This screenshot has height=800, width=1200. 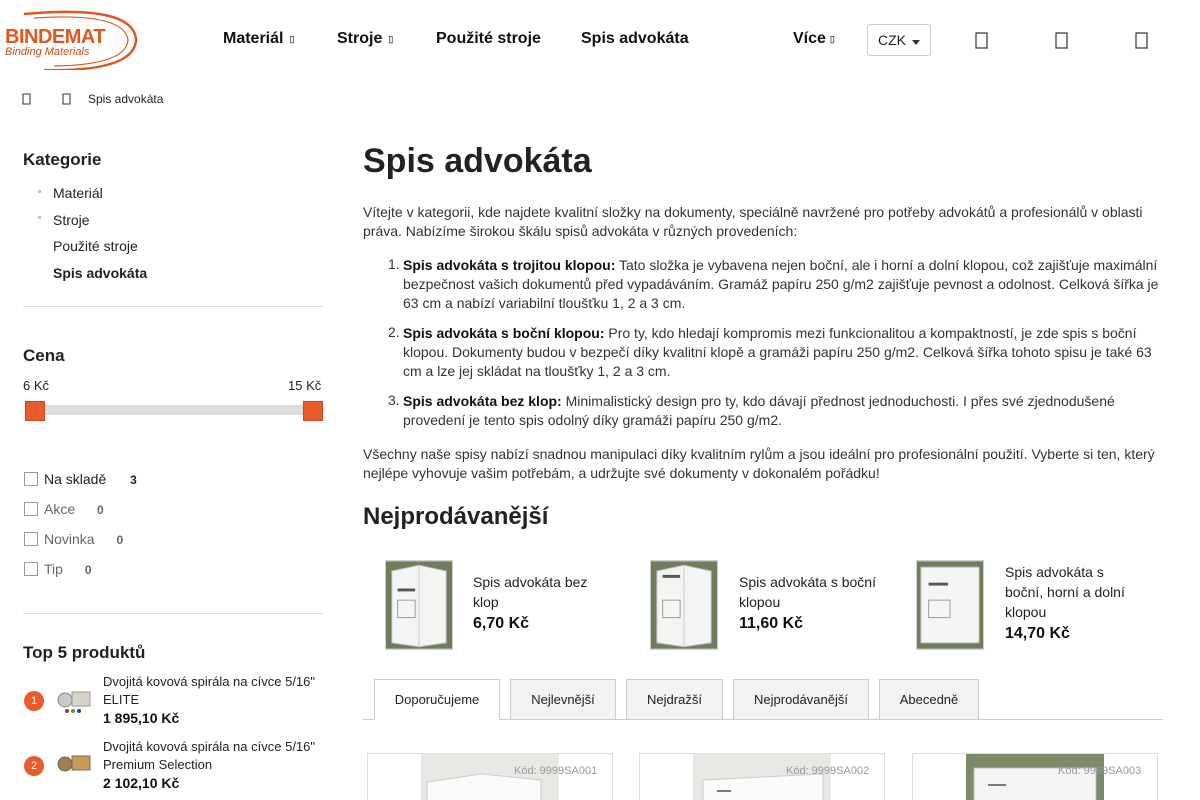 What do you see at coordinates (488, 39) in the screenshot?
I see `nav-pouzite-stroje: Použité stroje` at bounding box center [488, 39].